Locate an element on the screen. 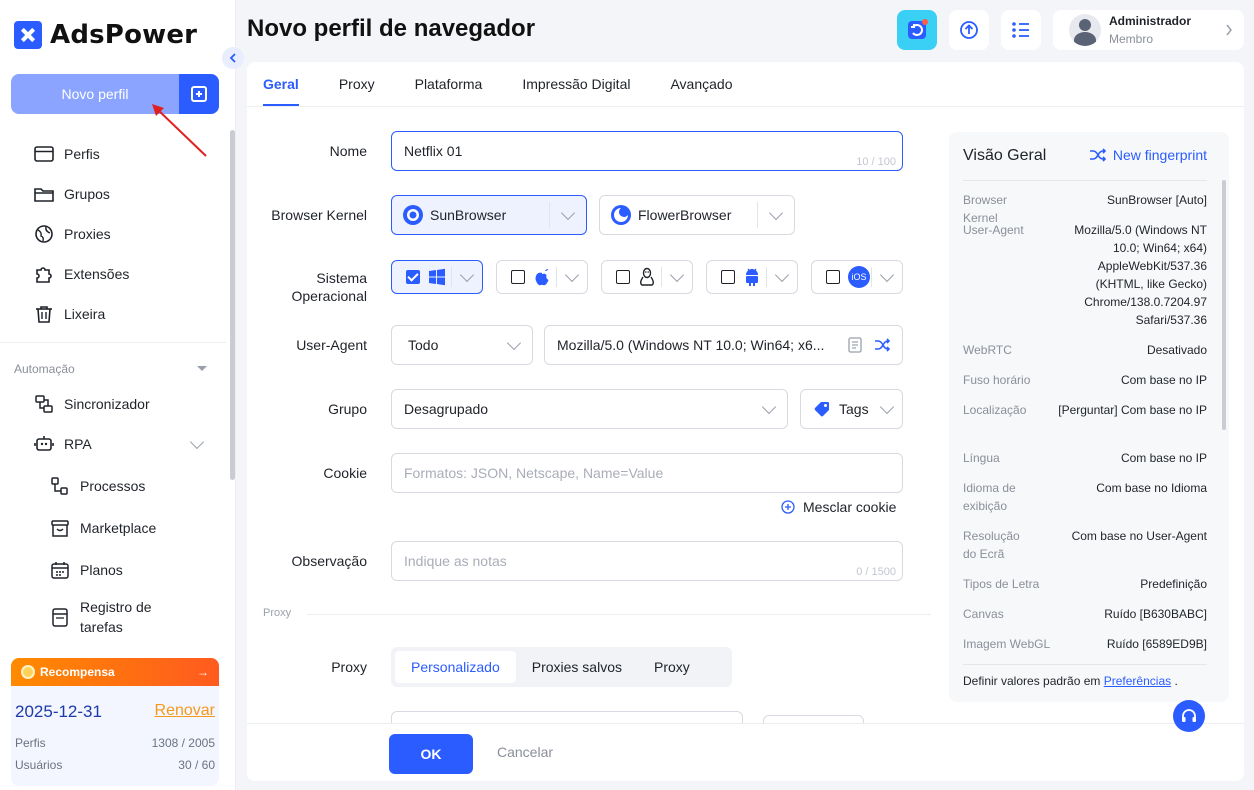 The image size is (1254, 790). overview-value: Com base no Idioma is located at coordinates (1151, 488).